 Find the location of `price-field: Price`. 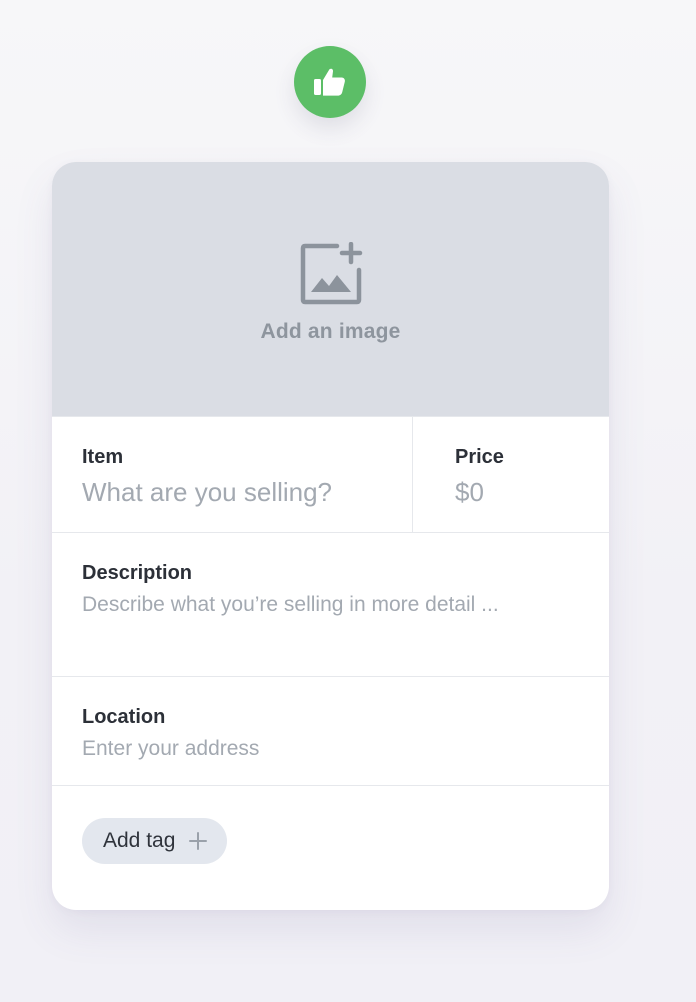

price-field: Price is located at coordinates (511, 474).